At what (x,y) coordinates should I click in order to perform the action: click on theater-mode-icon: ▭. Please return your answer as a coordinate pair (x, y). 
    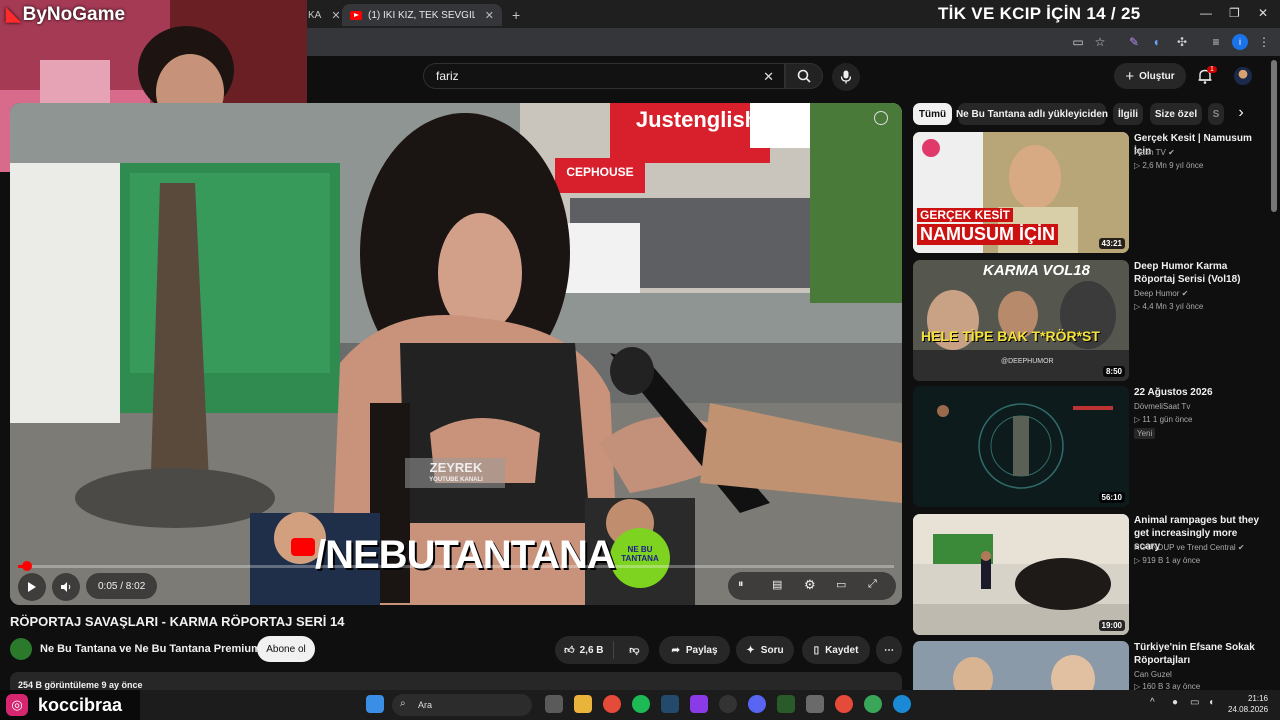
    Looking at the image, I should click on (841, 584).